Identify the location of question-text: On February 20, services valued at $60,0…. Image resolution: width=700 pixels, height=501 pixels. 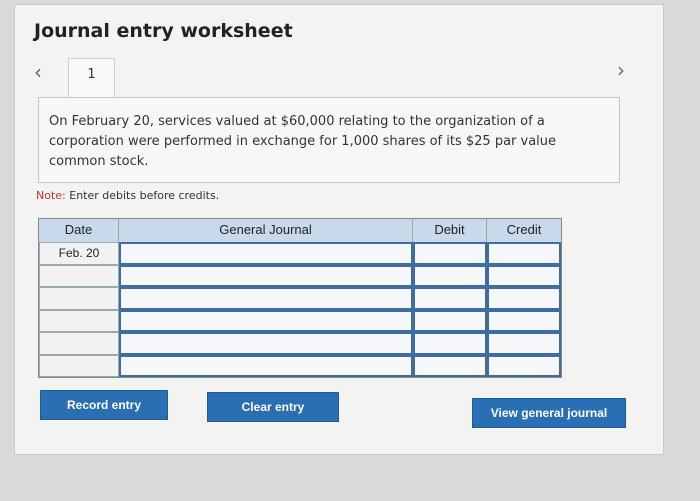
(329, 140).